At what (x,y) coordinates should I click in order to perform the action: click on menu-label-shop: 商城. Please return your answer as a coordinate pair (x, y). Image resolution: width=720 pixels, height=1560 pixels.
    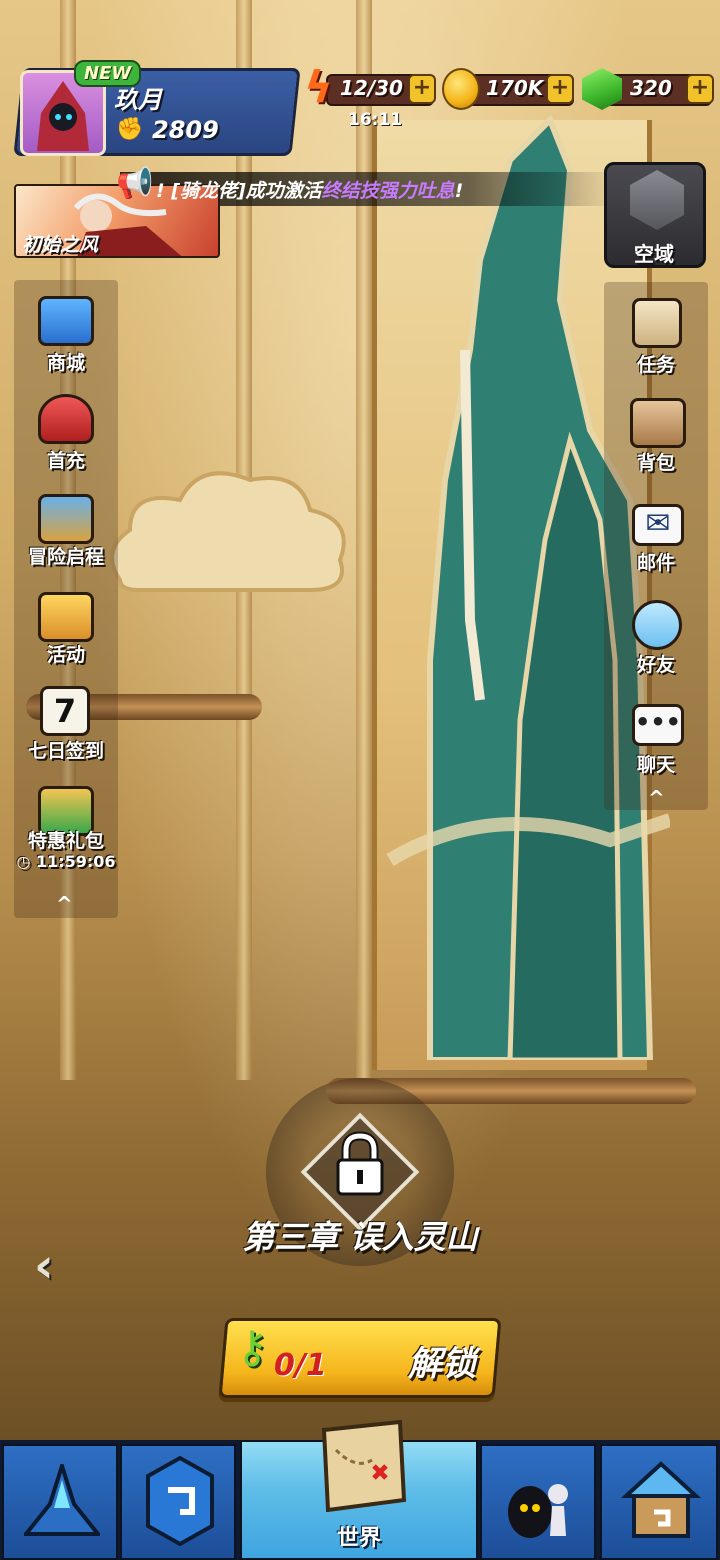
    Looking at the image, I should click on (65, 363).